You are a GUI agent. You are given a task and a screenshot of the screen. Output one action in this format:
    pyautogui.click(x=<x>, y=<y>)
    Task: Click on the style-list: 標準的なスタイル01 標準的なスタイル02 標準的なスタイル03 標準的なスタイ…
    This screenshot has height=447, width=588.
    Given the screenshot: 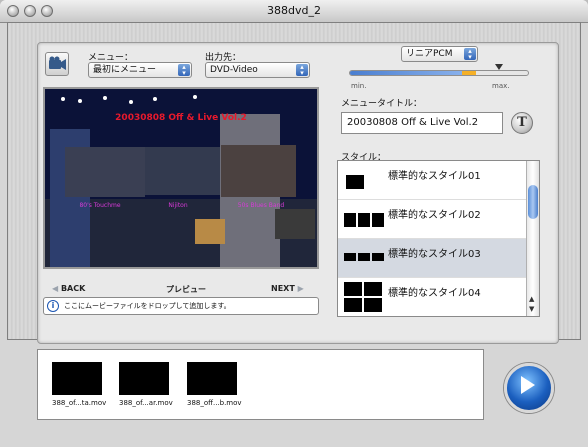 What is the action you would take?
    pyautogui.click(x=438, y=238)
    